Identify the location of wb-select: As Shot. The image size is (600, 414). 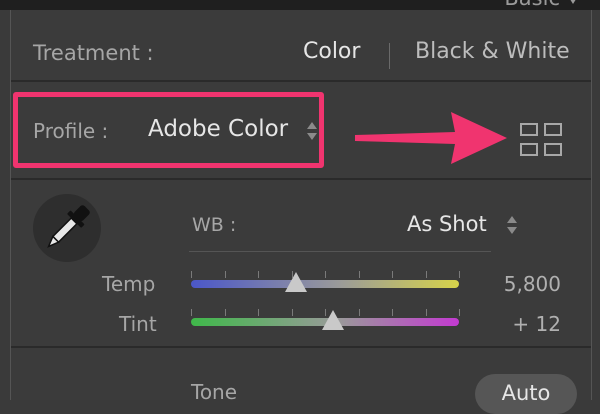
(447, 224).